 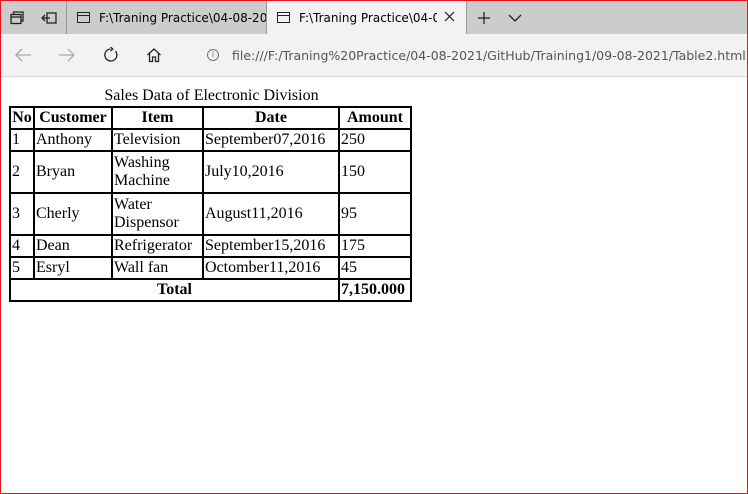 I want to click on refresh-icon, so click(x=111, y=55).